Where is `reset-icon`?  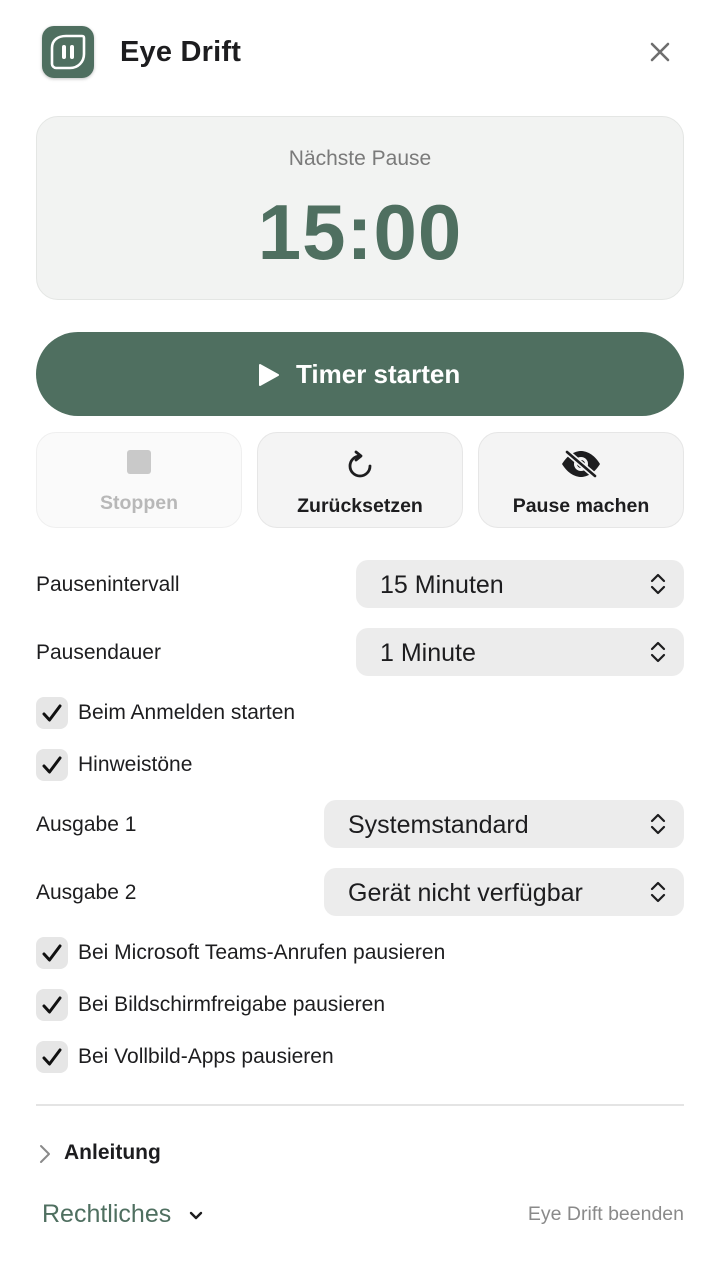 reset-icon is located at coordinates (360, 464).